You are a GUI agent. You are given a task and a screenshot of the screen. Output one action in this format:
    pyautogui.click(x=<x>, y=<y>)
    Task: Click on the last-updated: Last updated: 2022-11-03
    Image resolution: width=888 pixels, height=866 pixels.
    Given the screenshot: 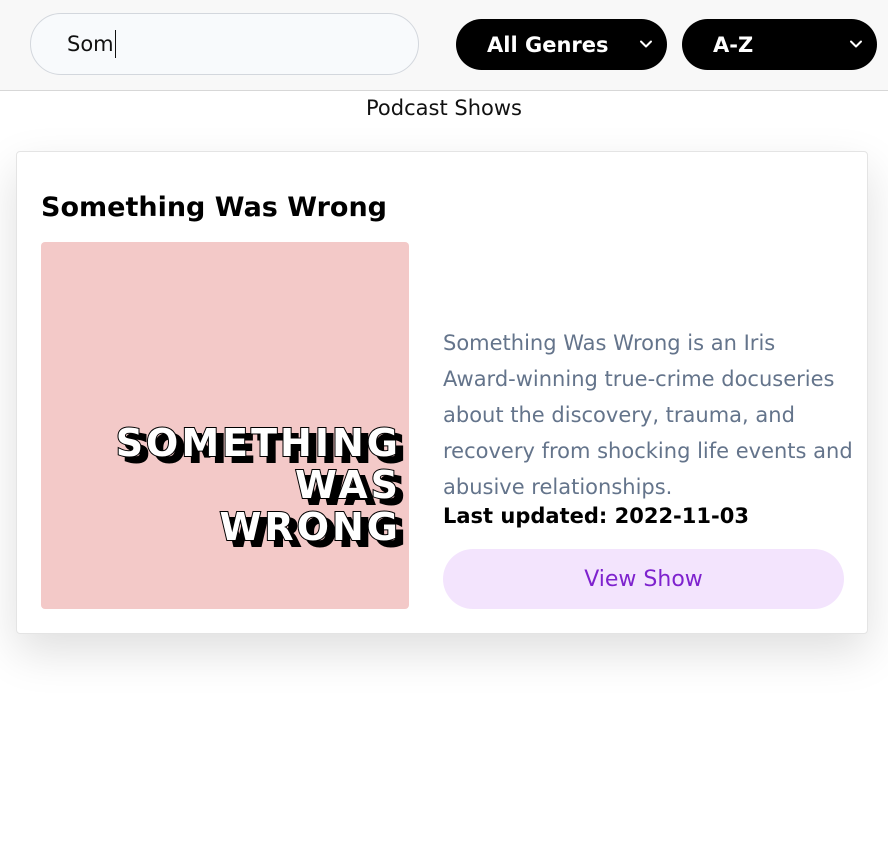 What is the action you would take?
    pyautogui.click(x=596, y=516)
    